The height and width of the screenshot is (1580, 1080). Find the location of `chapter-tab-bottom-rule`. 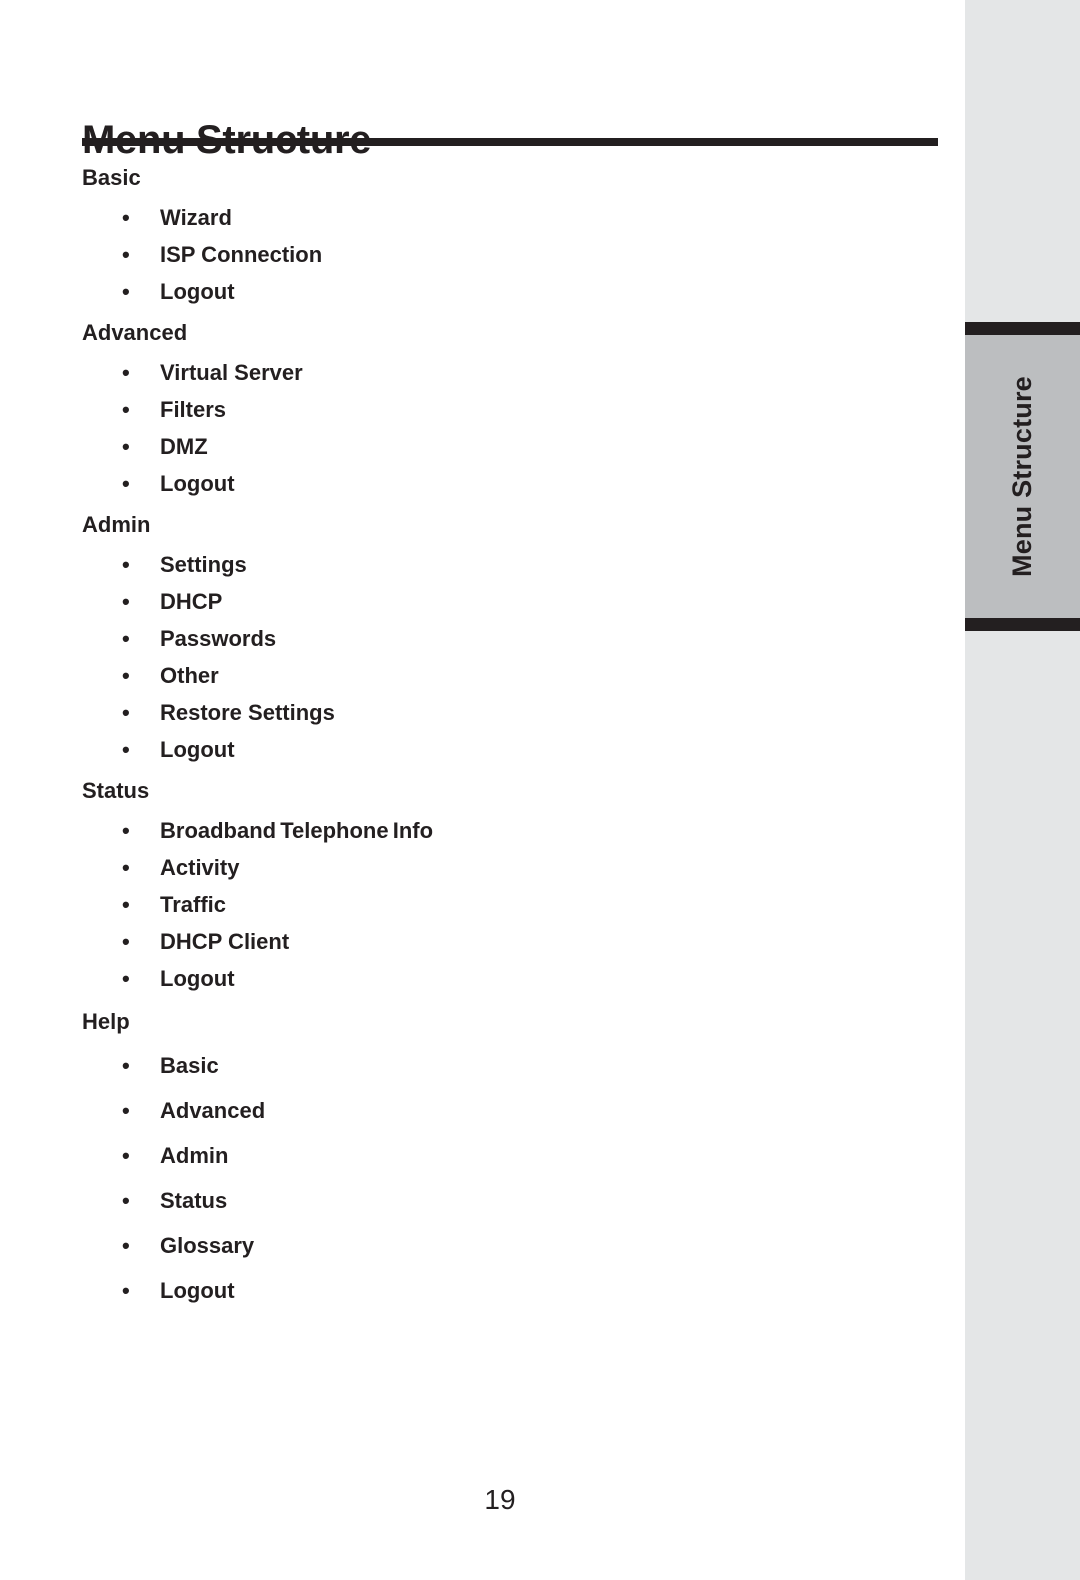

chapter-tab-bottom-rule is located at coordinates (1022, 624).